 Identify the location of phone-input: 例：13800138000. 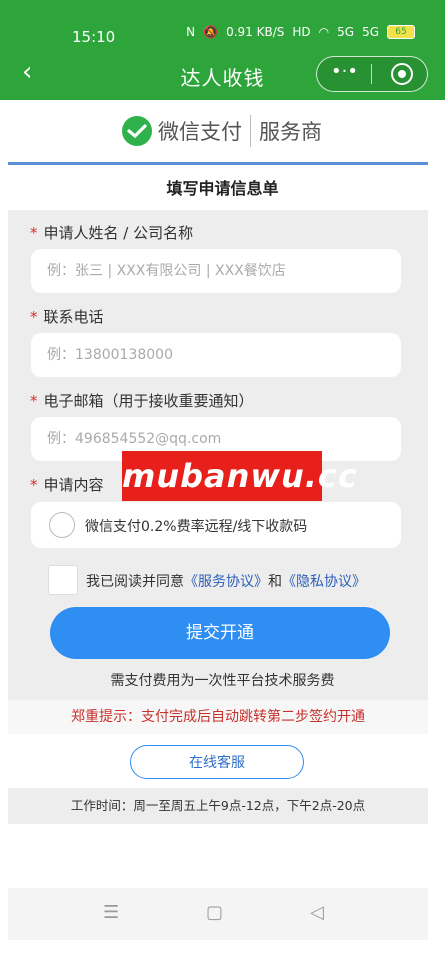
(216, 355).